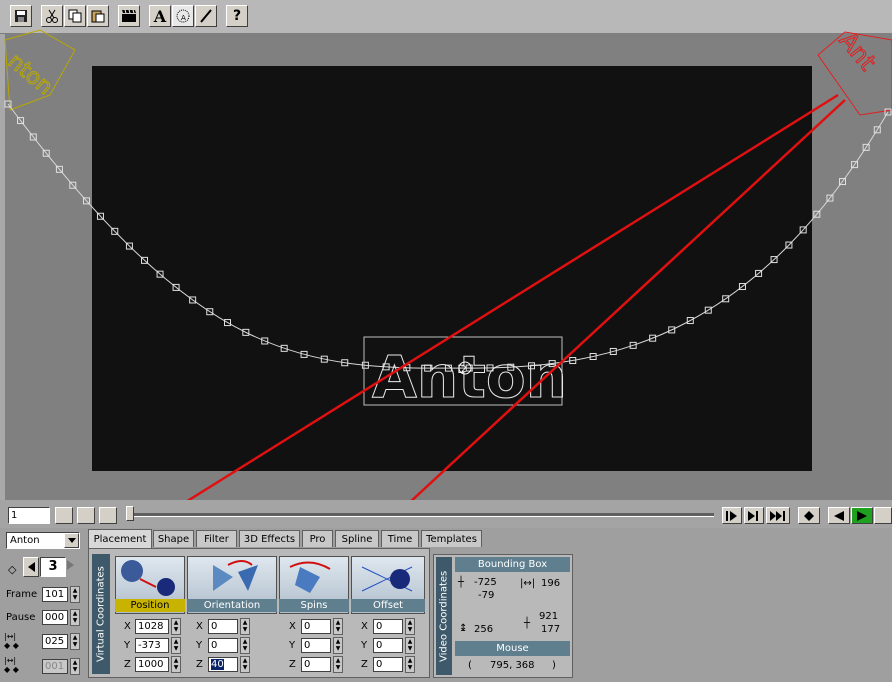 Image resolution: width=892 pixels, height=682 pixels. I want to click on pause-label: Pause, so click(21, 617).